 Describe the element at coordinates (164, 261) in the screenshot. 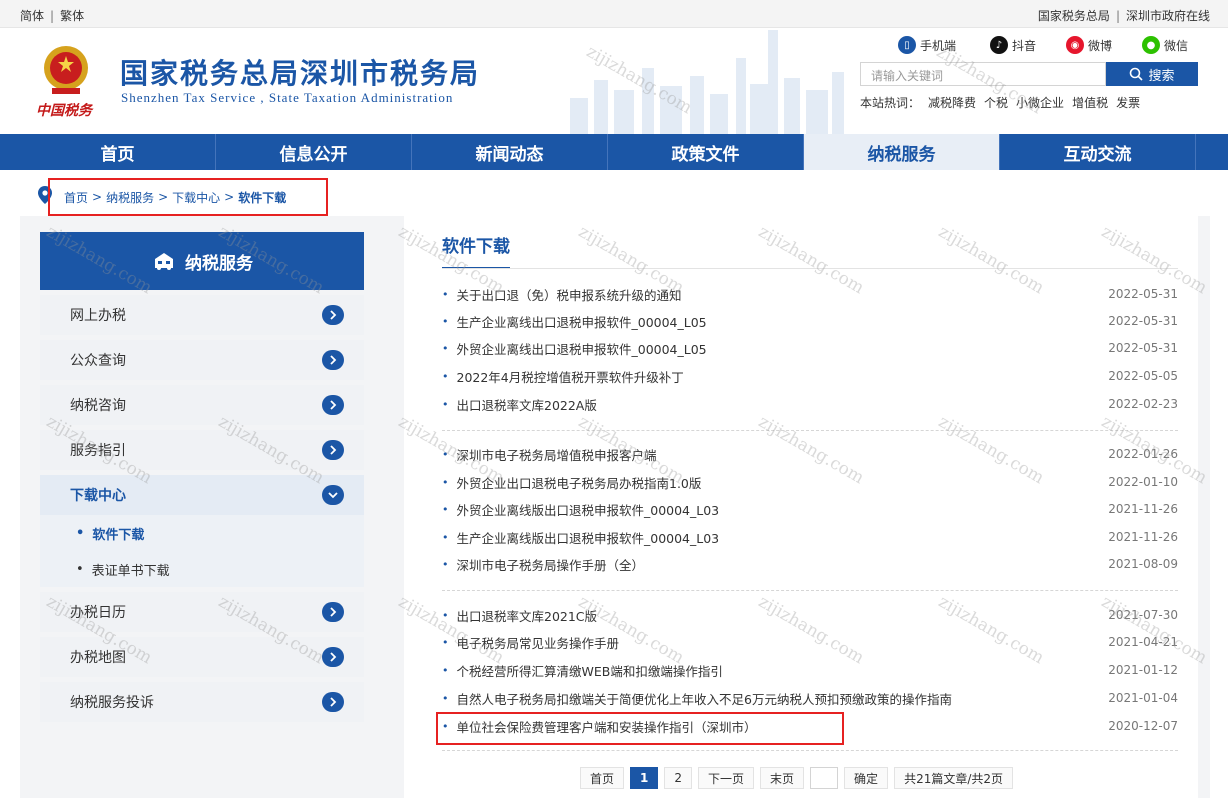

I see `bus-icon` at that location.